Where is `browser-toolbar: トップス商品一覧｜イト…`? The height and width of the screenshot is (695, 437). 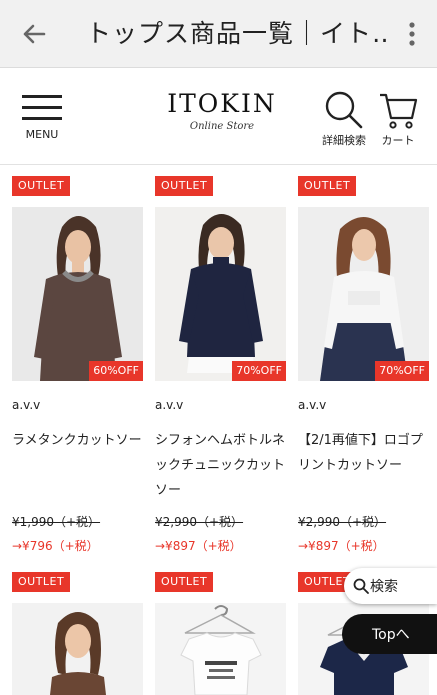
browser-toolbar: トップス商品一覧｜イト… is located at coordinates (218, 34).